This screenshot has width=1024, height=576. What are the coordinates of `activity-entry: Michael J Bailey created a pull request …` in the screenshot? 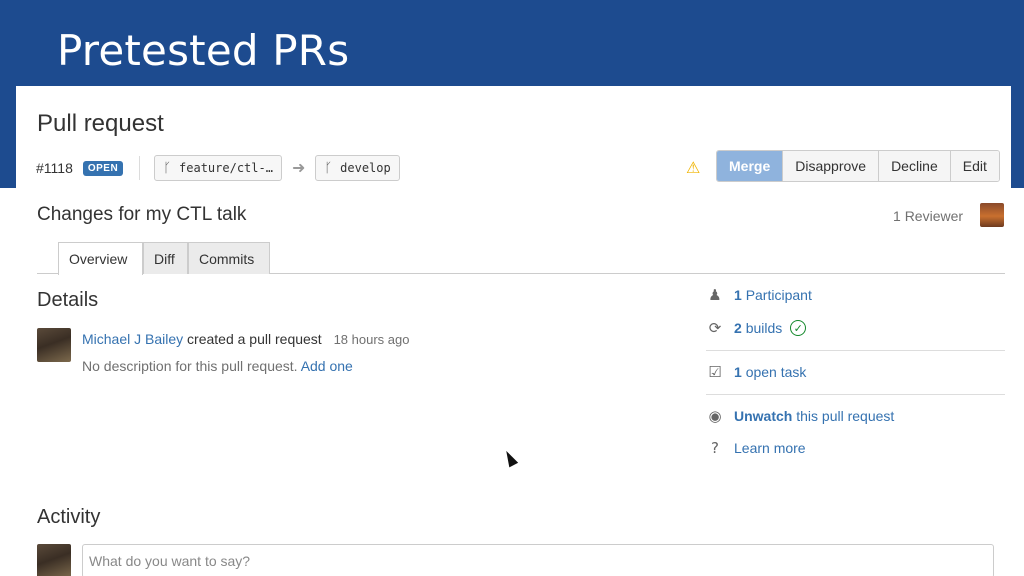 It's located at (245, 339).